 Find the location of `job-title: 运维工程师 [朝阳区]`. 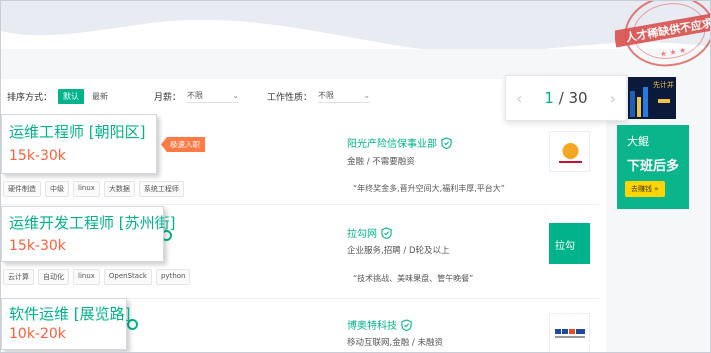

job-title: 运维工程师 [朝阳区] is located at coordinates (77, 131).